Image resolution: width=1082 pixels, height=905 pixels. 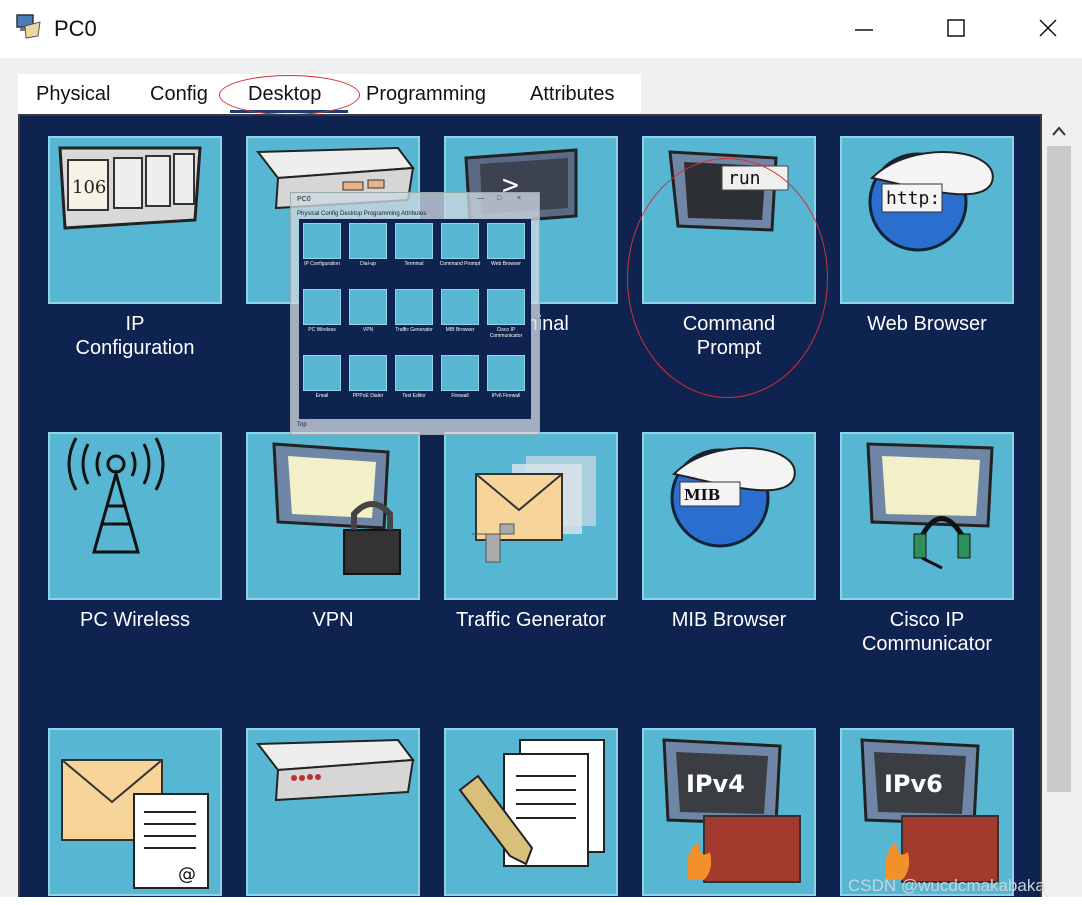 What do you see at coordinates (727, 278) in the screenshot?
I see `command-prompt-highlight-annotation` at bounding box center [727, 278].